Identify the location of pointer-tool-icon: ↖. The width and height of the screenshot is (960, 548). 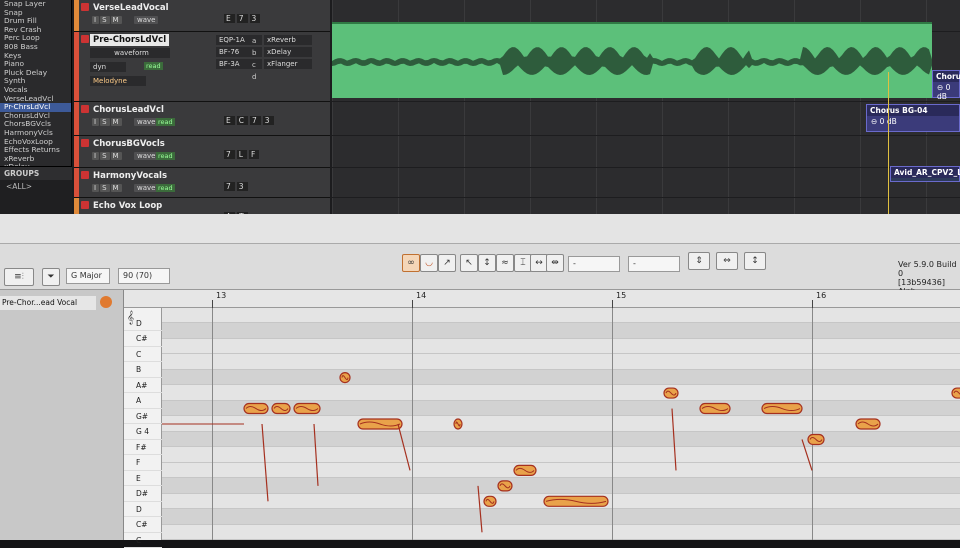
(469, 263).